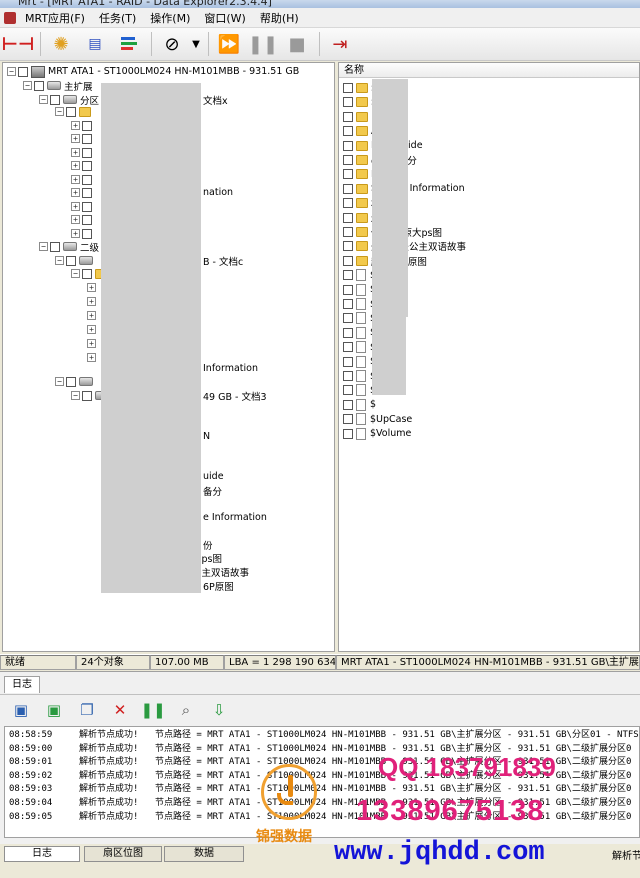  I want to click on file-row: $UpCase, so click(377, 419).